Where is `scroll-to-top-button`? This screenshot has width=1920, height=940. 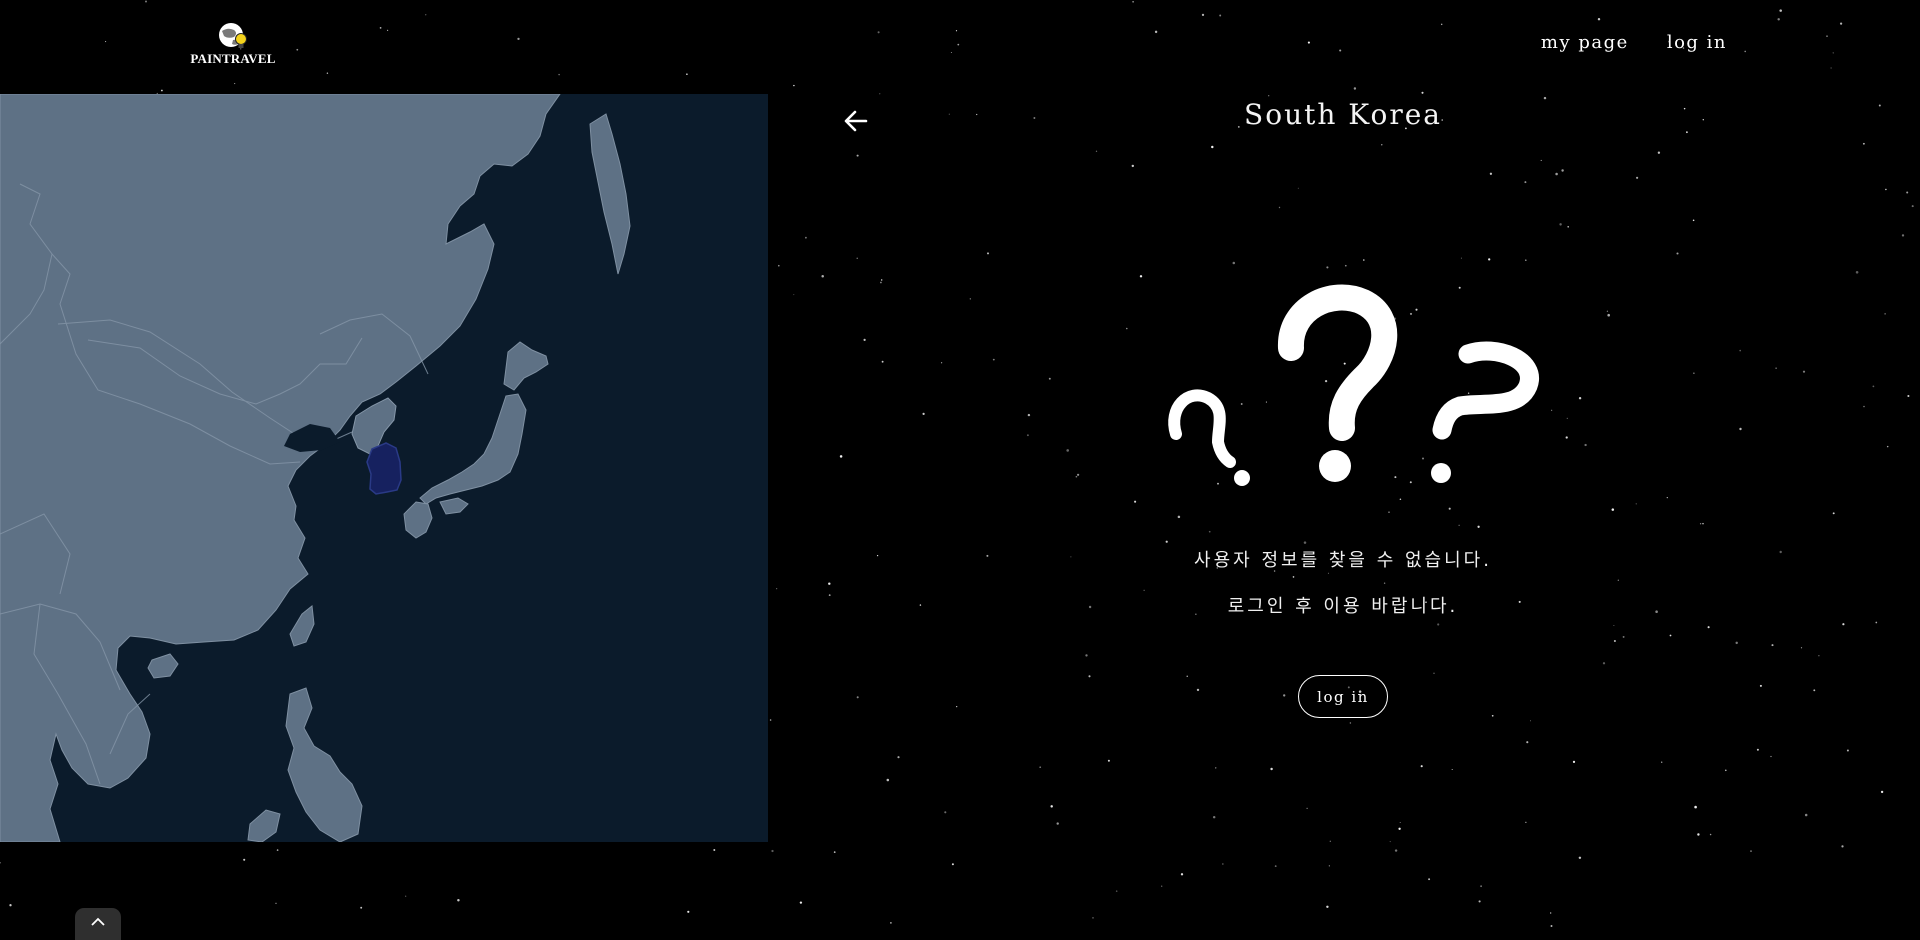
scroll-to-top-button is located at coordinates (98, 924).